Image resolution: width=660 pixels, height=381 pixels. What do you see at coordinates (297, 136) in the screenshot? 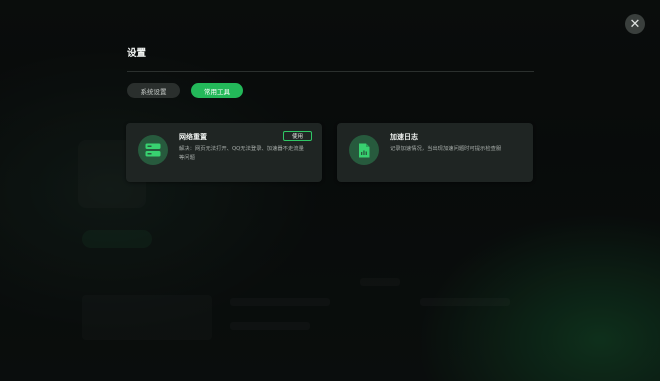
I see `use-button: 使用` at bounding box center [297, 136].